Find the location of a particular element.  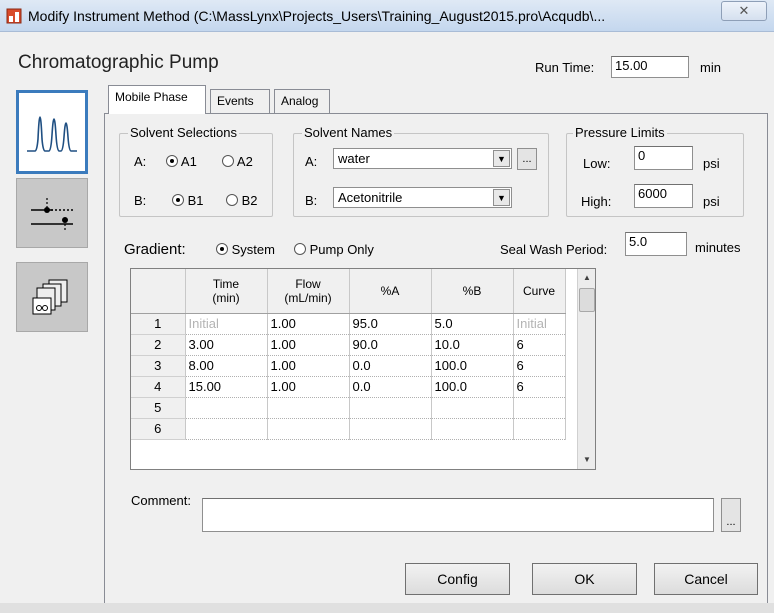

row-number: 3 is located at coordinates (158, 366).